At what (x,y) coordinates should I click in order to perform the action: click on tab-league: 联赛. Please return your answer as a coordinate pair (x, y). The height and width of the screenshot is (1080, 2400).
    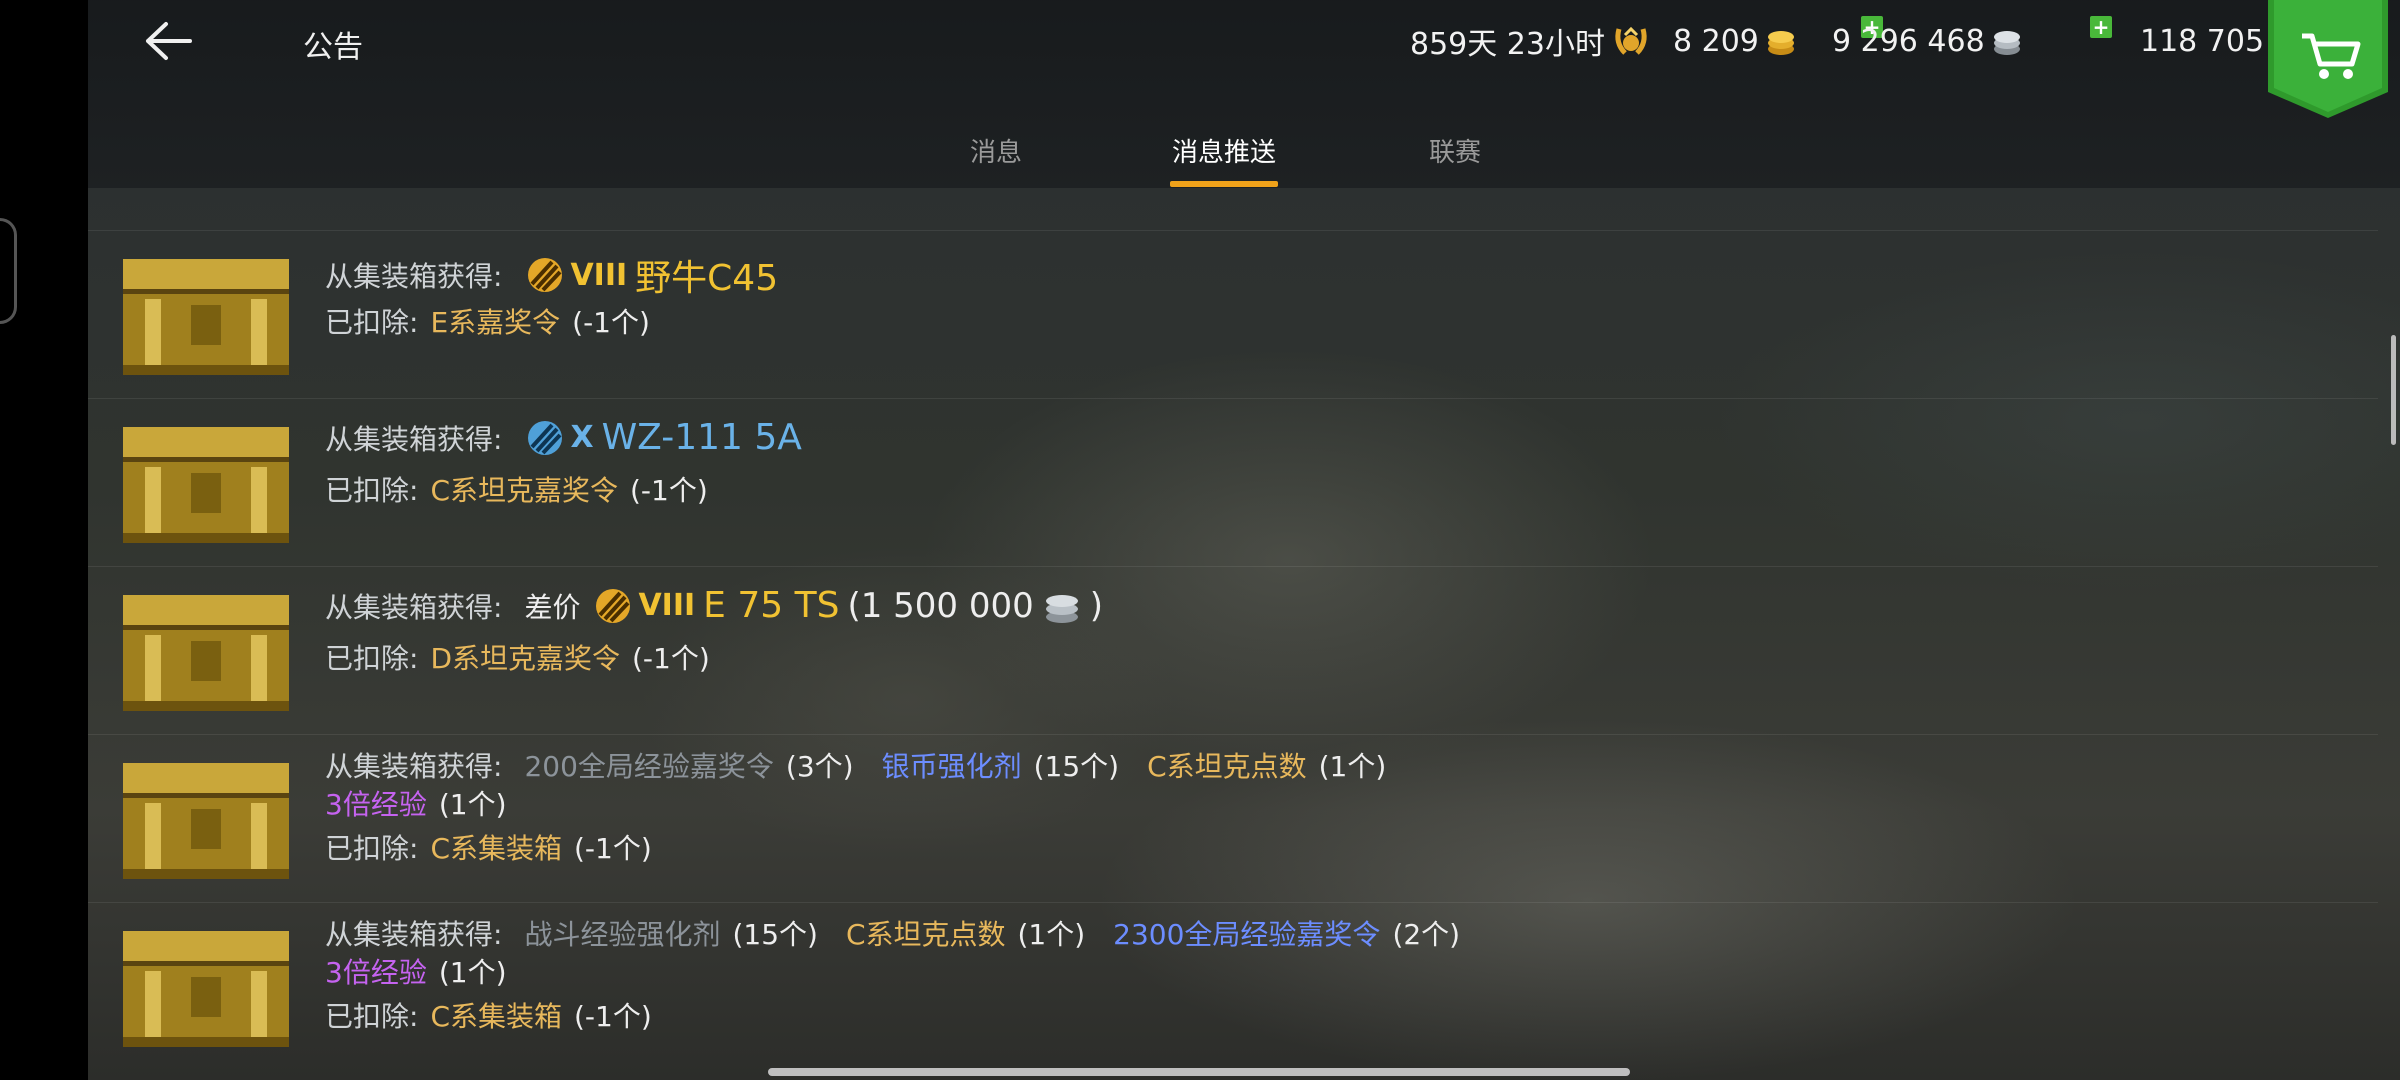
    Looking at the image, I should click on (1455, 150).